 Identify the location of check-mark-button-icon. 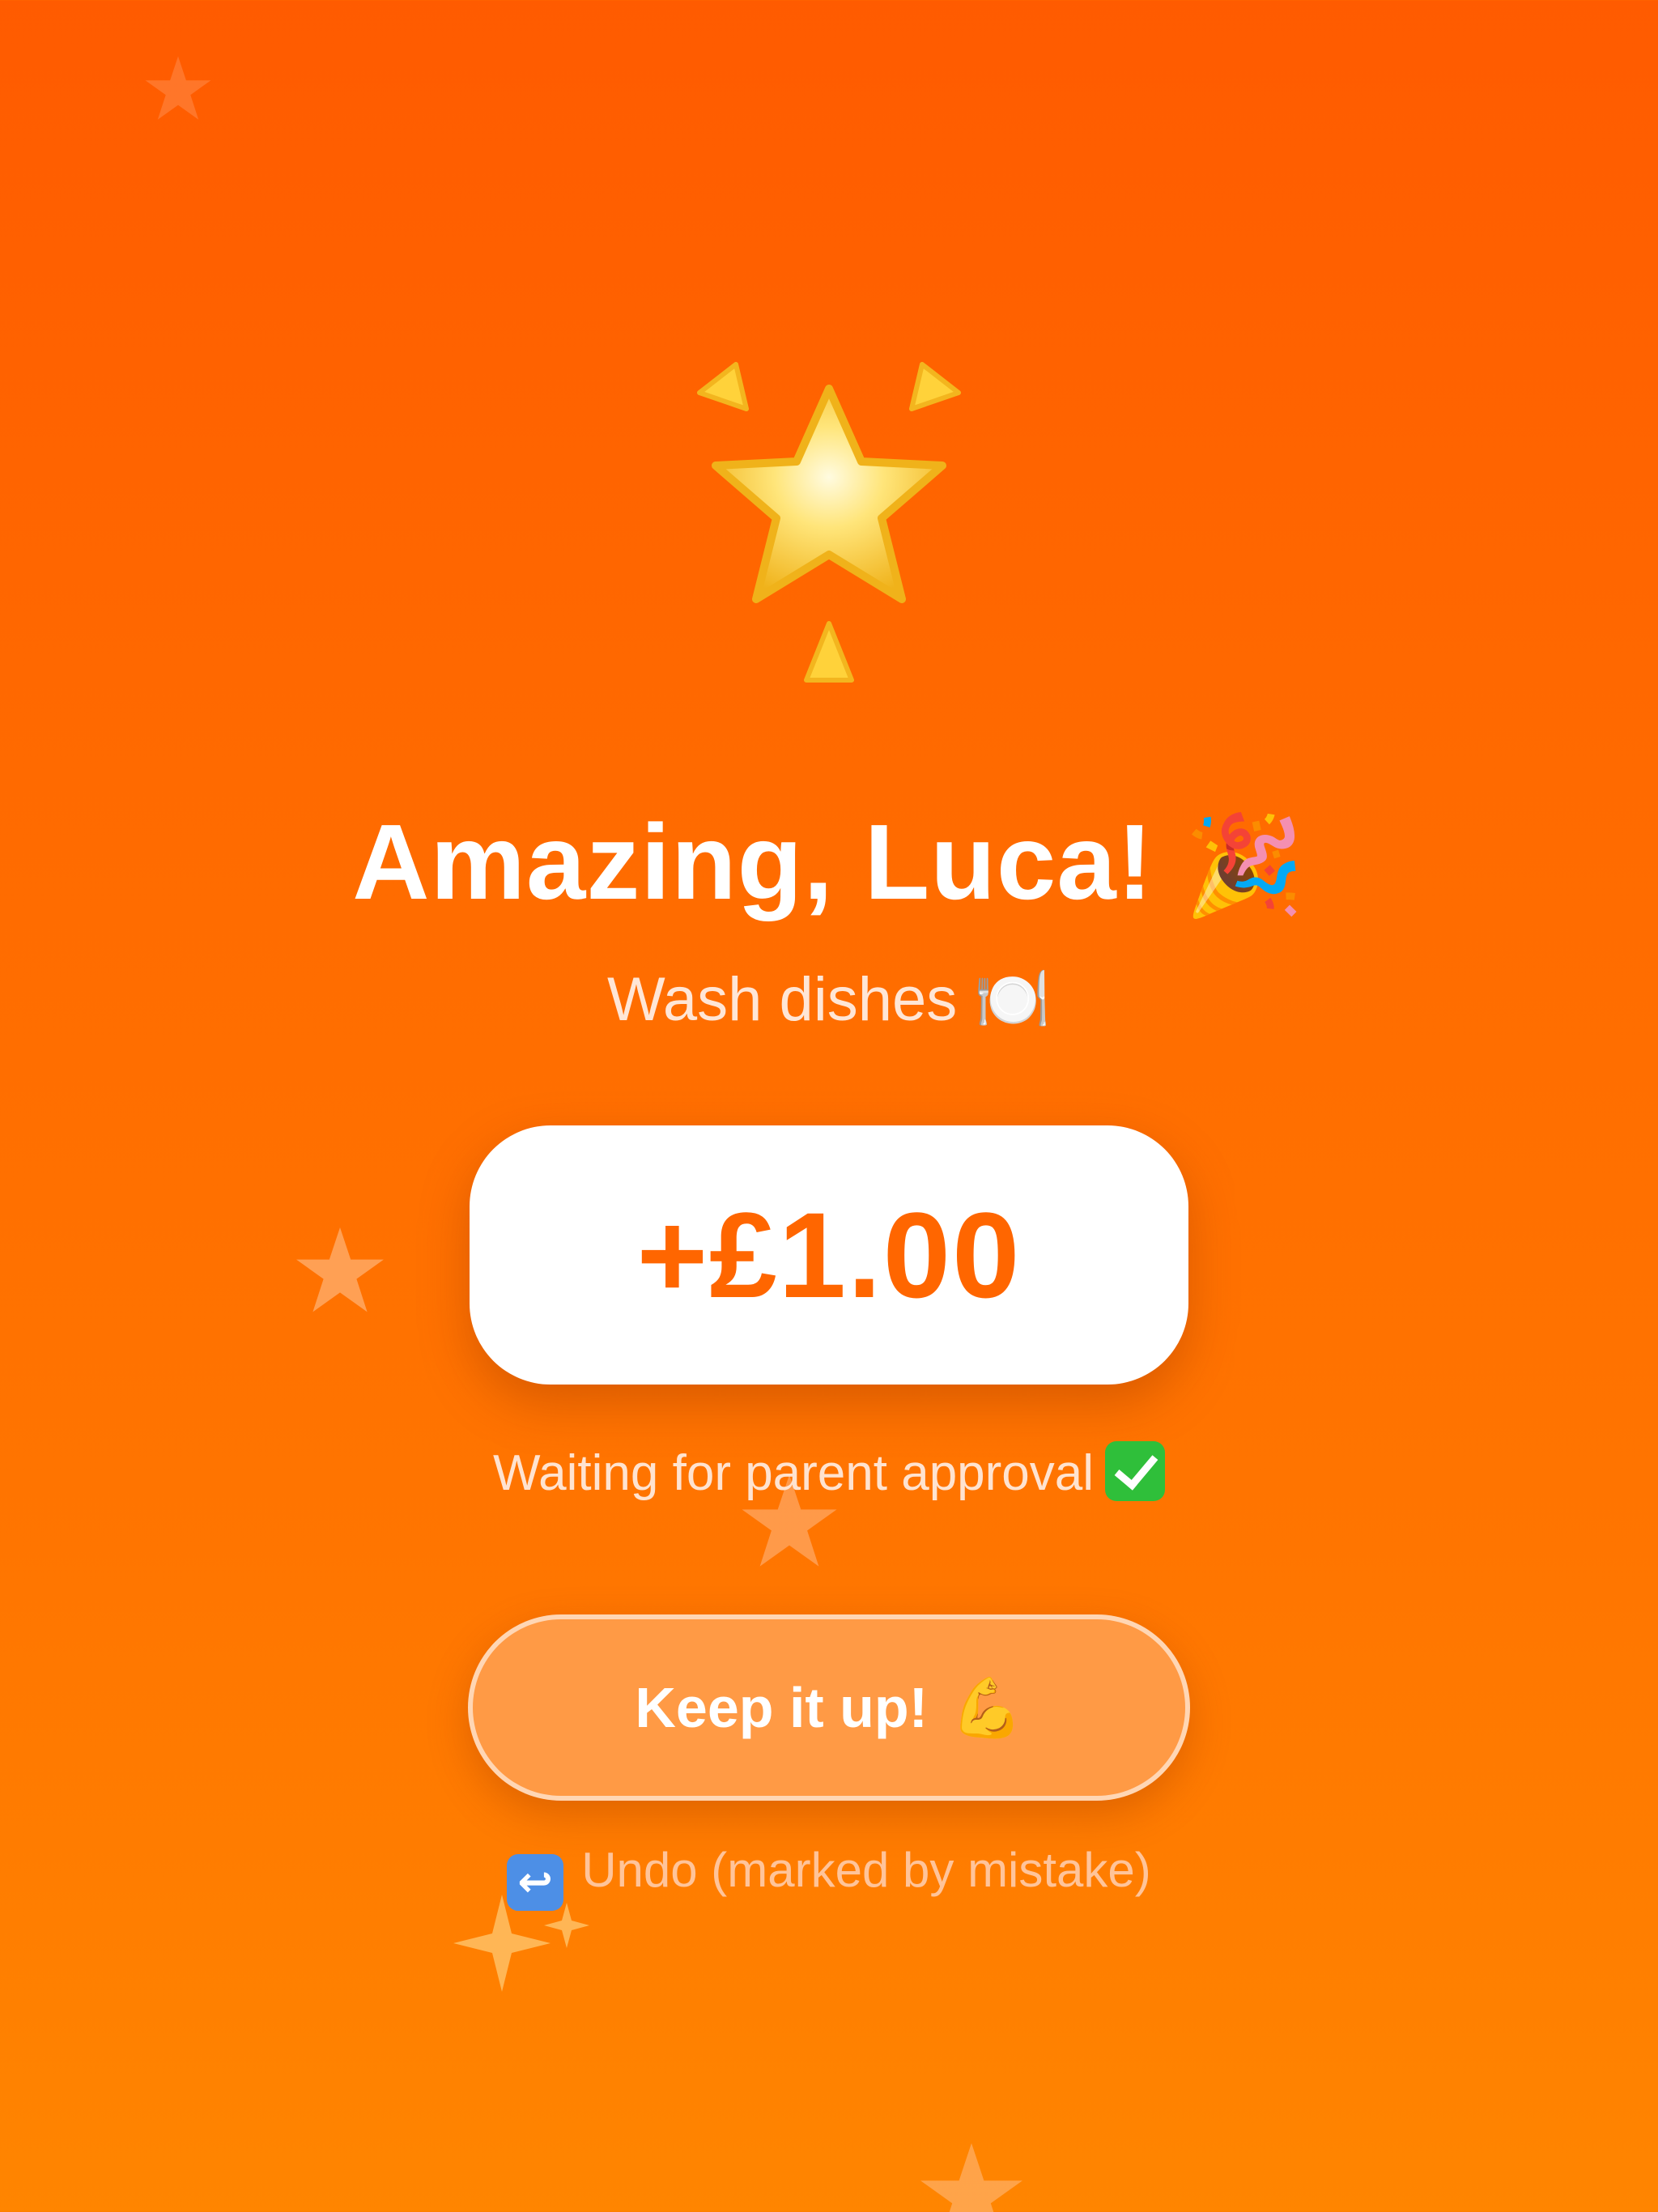
(1135, 1471).